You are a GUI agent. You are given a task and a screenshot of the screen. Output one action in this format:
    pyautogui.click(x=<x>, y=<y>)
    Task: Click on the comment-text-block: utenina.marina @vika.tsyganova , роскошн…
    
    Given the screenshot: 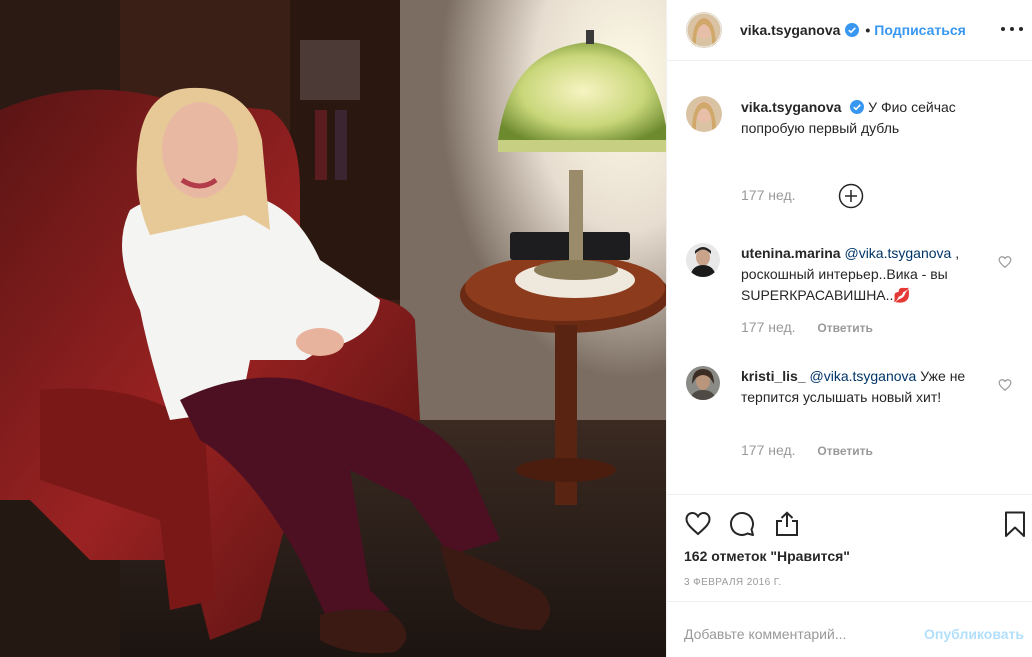 What is the action you would take?
    pyautogui.click(x=861, y=274)
    